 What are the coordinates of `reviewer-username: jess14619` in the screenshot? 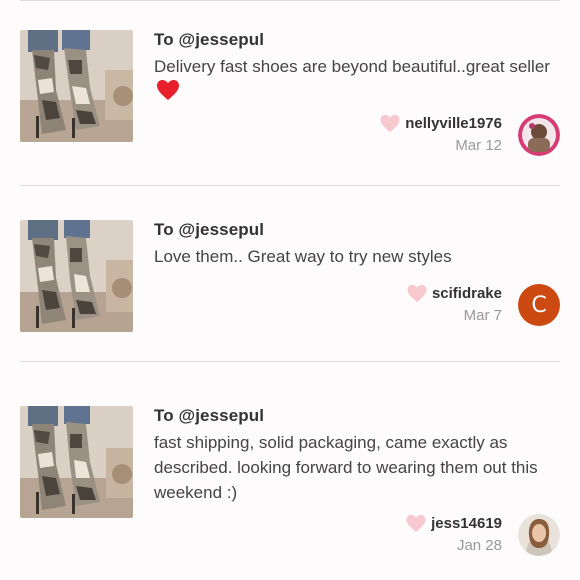 It's located at (466, 523).